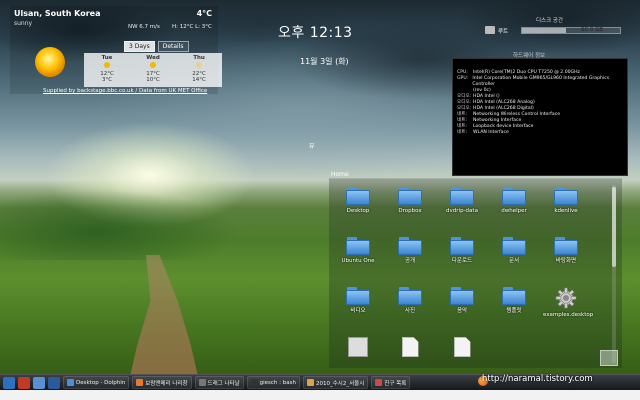  Describe the element at coordinates (537, 379) in the screenshot. I see `watermark-url: http://naramal.tistory.com` at that location.